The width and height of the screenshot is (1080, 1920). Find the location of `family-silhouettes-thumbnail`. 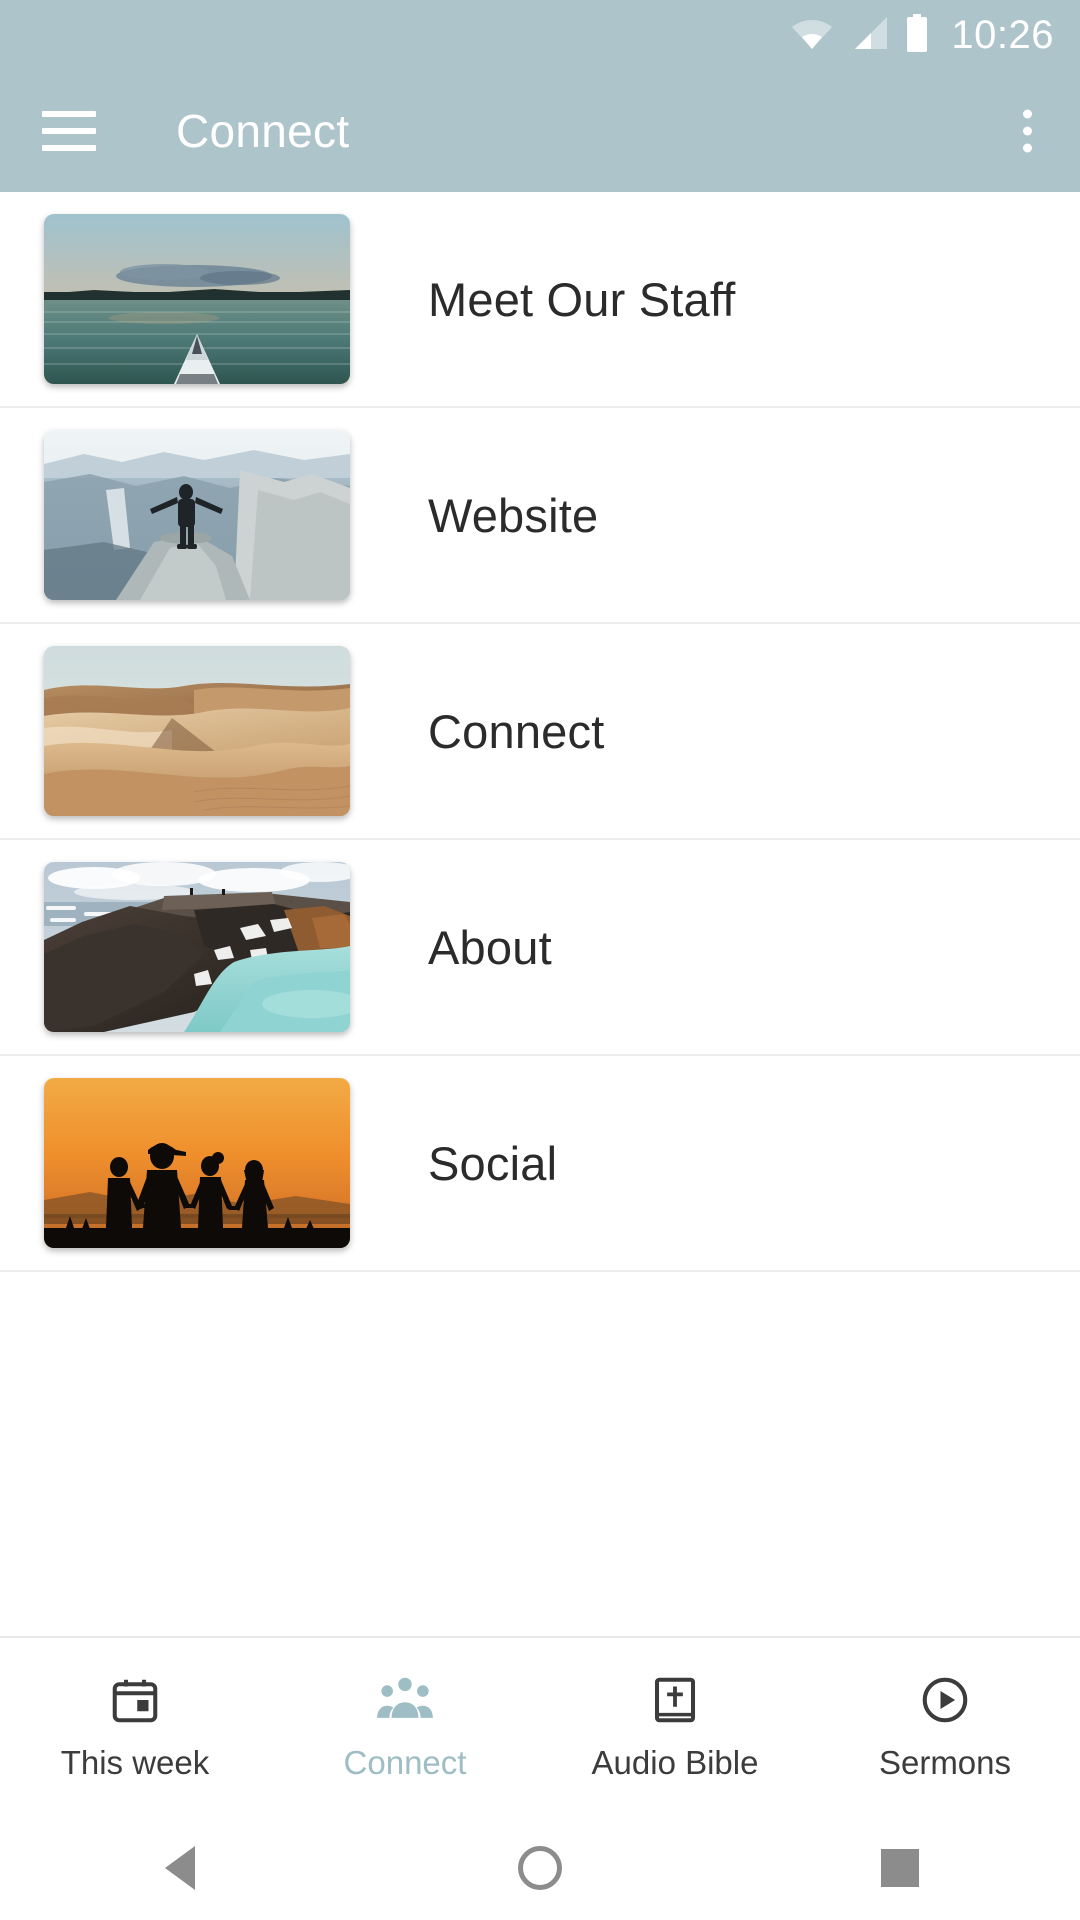

family-silhouettes-thumbnail is located at coordinates (197, 1163).